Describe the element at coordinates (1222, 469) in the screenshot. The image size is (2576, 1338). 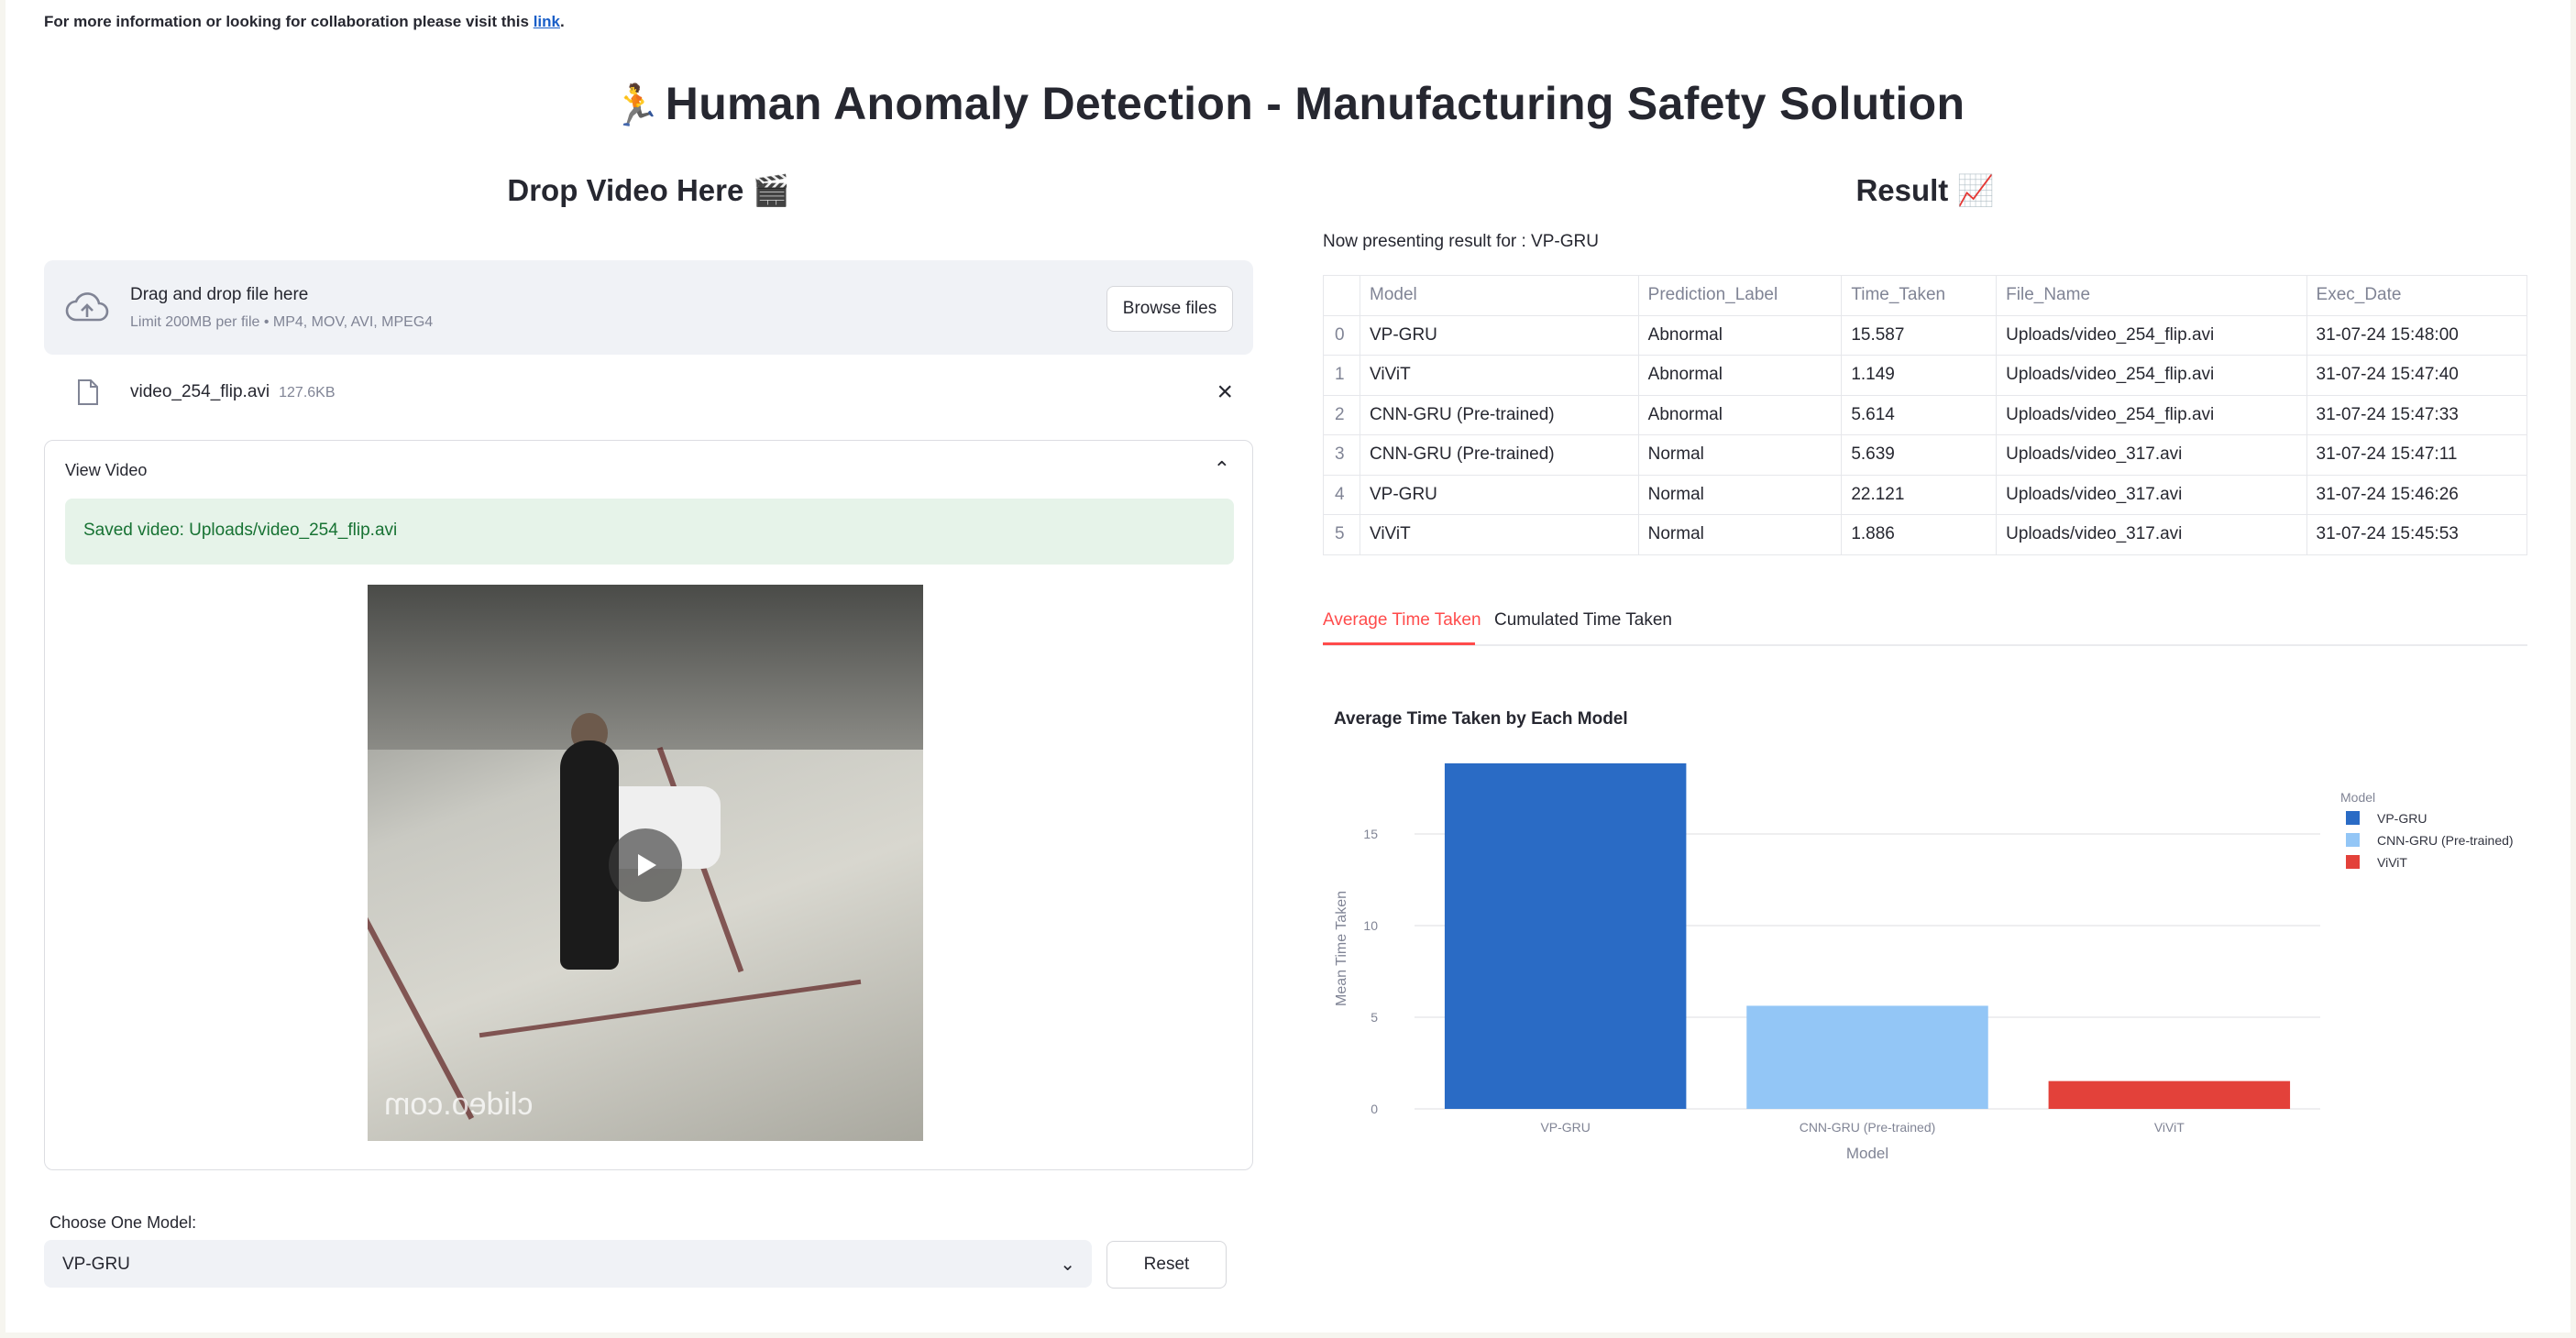
I see `chevron-up-icon: ⌃` at that location.